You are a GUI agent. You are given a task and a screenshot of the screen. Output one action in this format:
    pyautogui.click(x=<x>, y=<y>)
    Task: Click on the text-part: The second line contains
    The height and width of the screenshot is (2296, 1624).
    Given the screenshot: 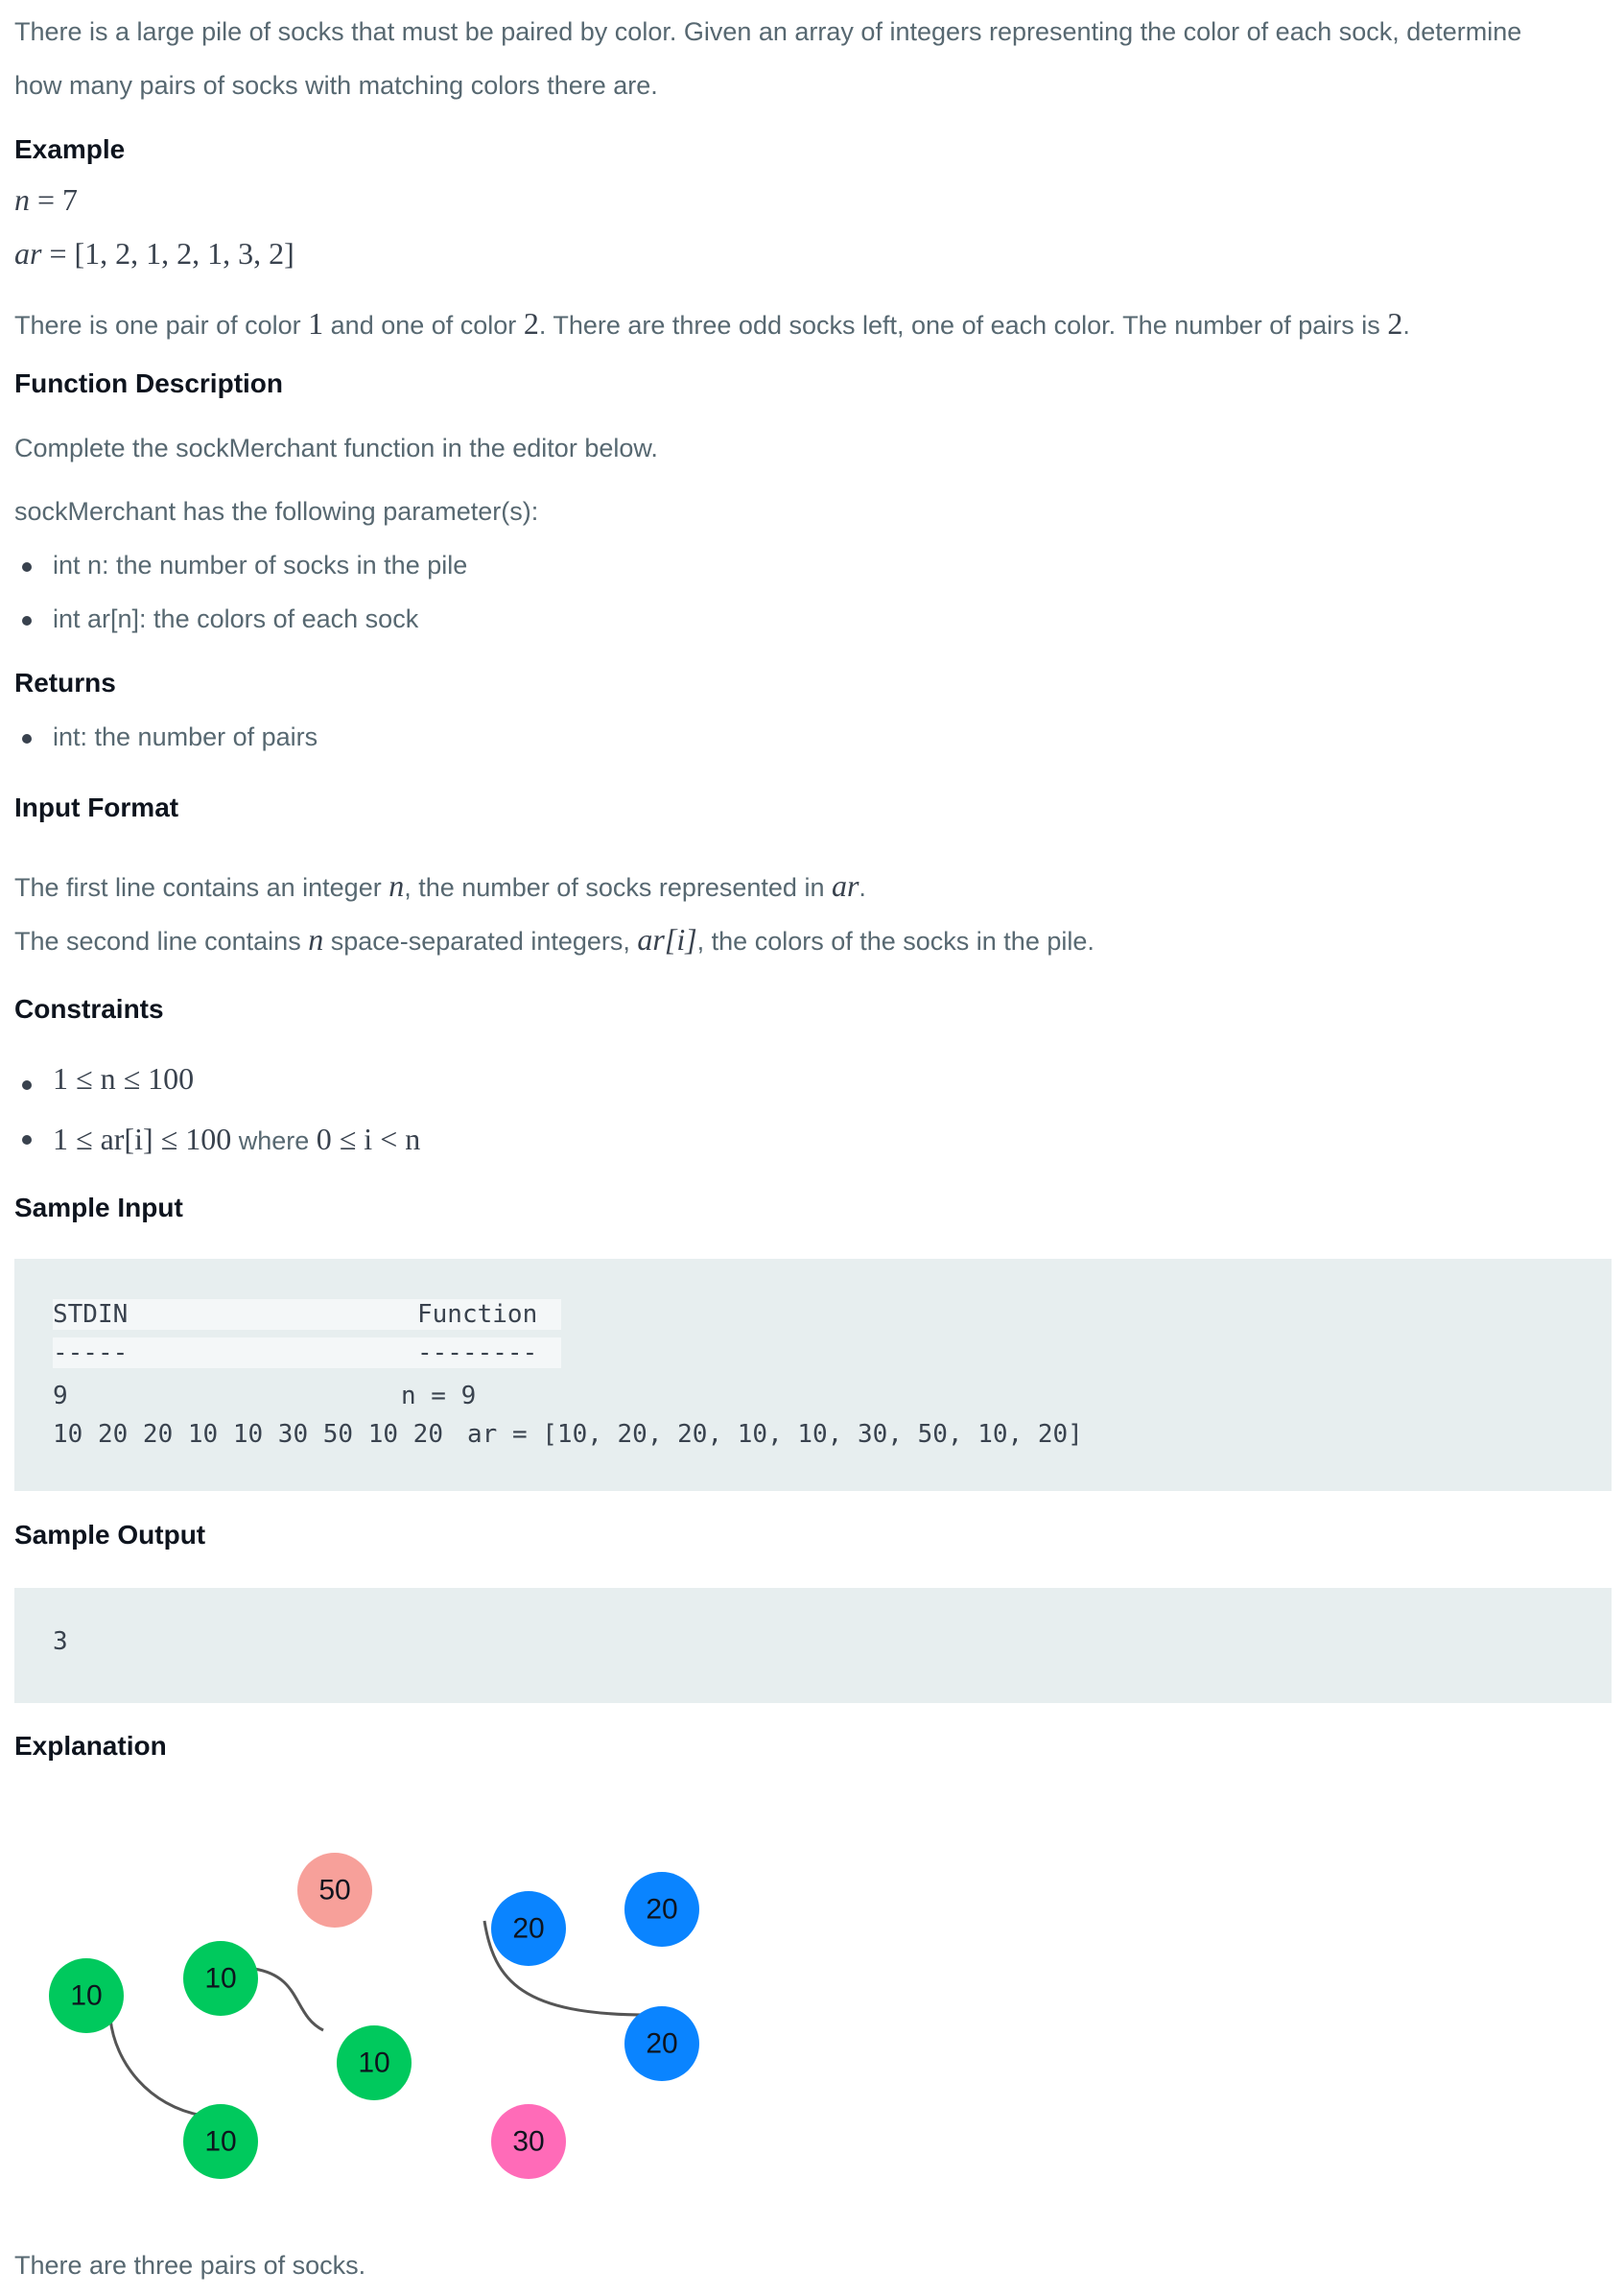 What is the action you would take?
    pyautogui.click(x=161, y=941)
    